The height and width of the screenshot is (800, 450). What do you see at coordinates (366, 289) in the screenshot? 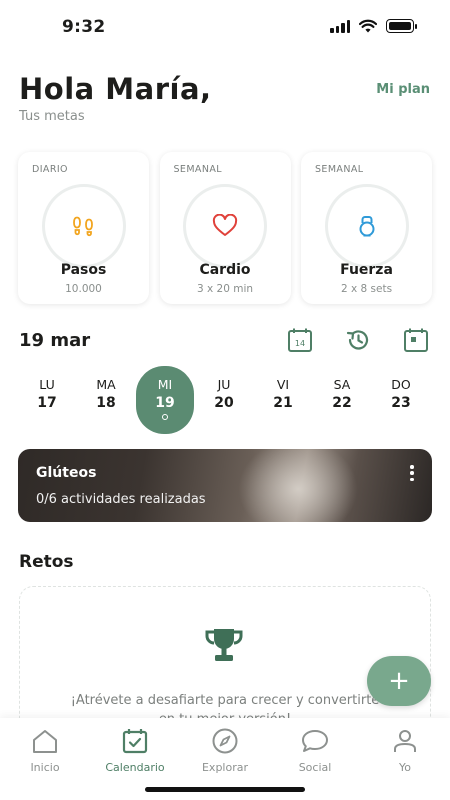
I see `goal-target: 2 x 8 sets` at bounding box center [366, 289].